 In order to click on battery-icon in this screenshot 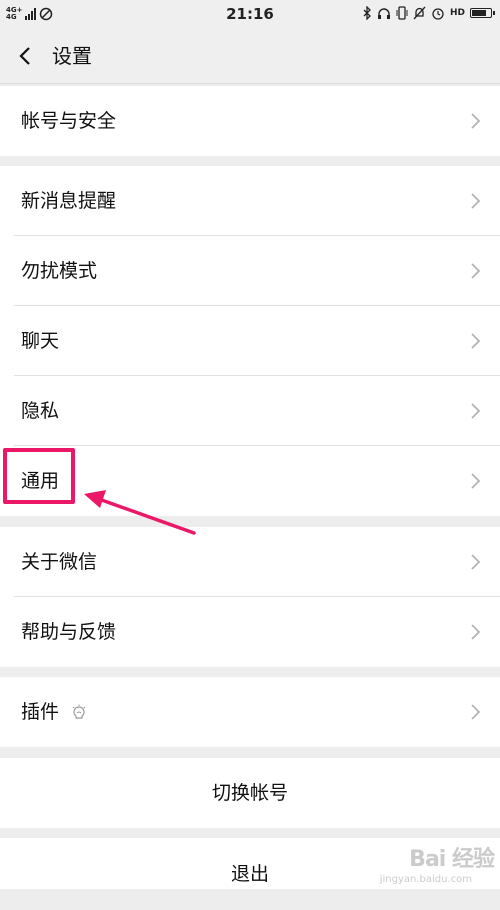, I will do `click(482, 13)`.